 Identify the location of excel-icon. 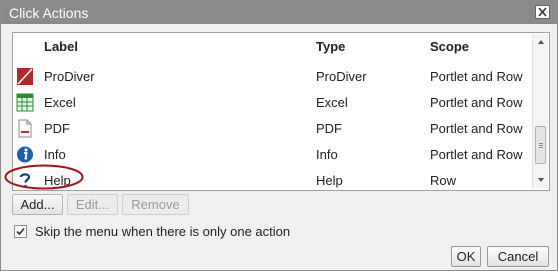
(25, 102).